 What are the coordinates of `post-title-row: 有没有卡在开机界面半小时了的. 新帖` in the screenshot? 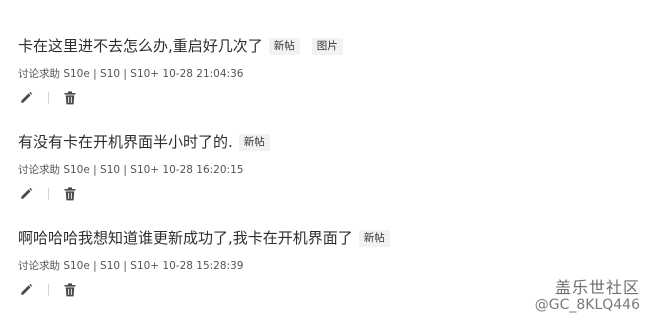 It's located at (334, 142).